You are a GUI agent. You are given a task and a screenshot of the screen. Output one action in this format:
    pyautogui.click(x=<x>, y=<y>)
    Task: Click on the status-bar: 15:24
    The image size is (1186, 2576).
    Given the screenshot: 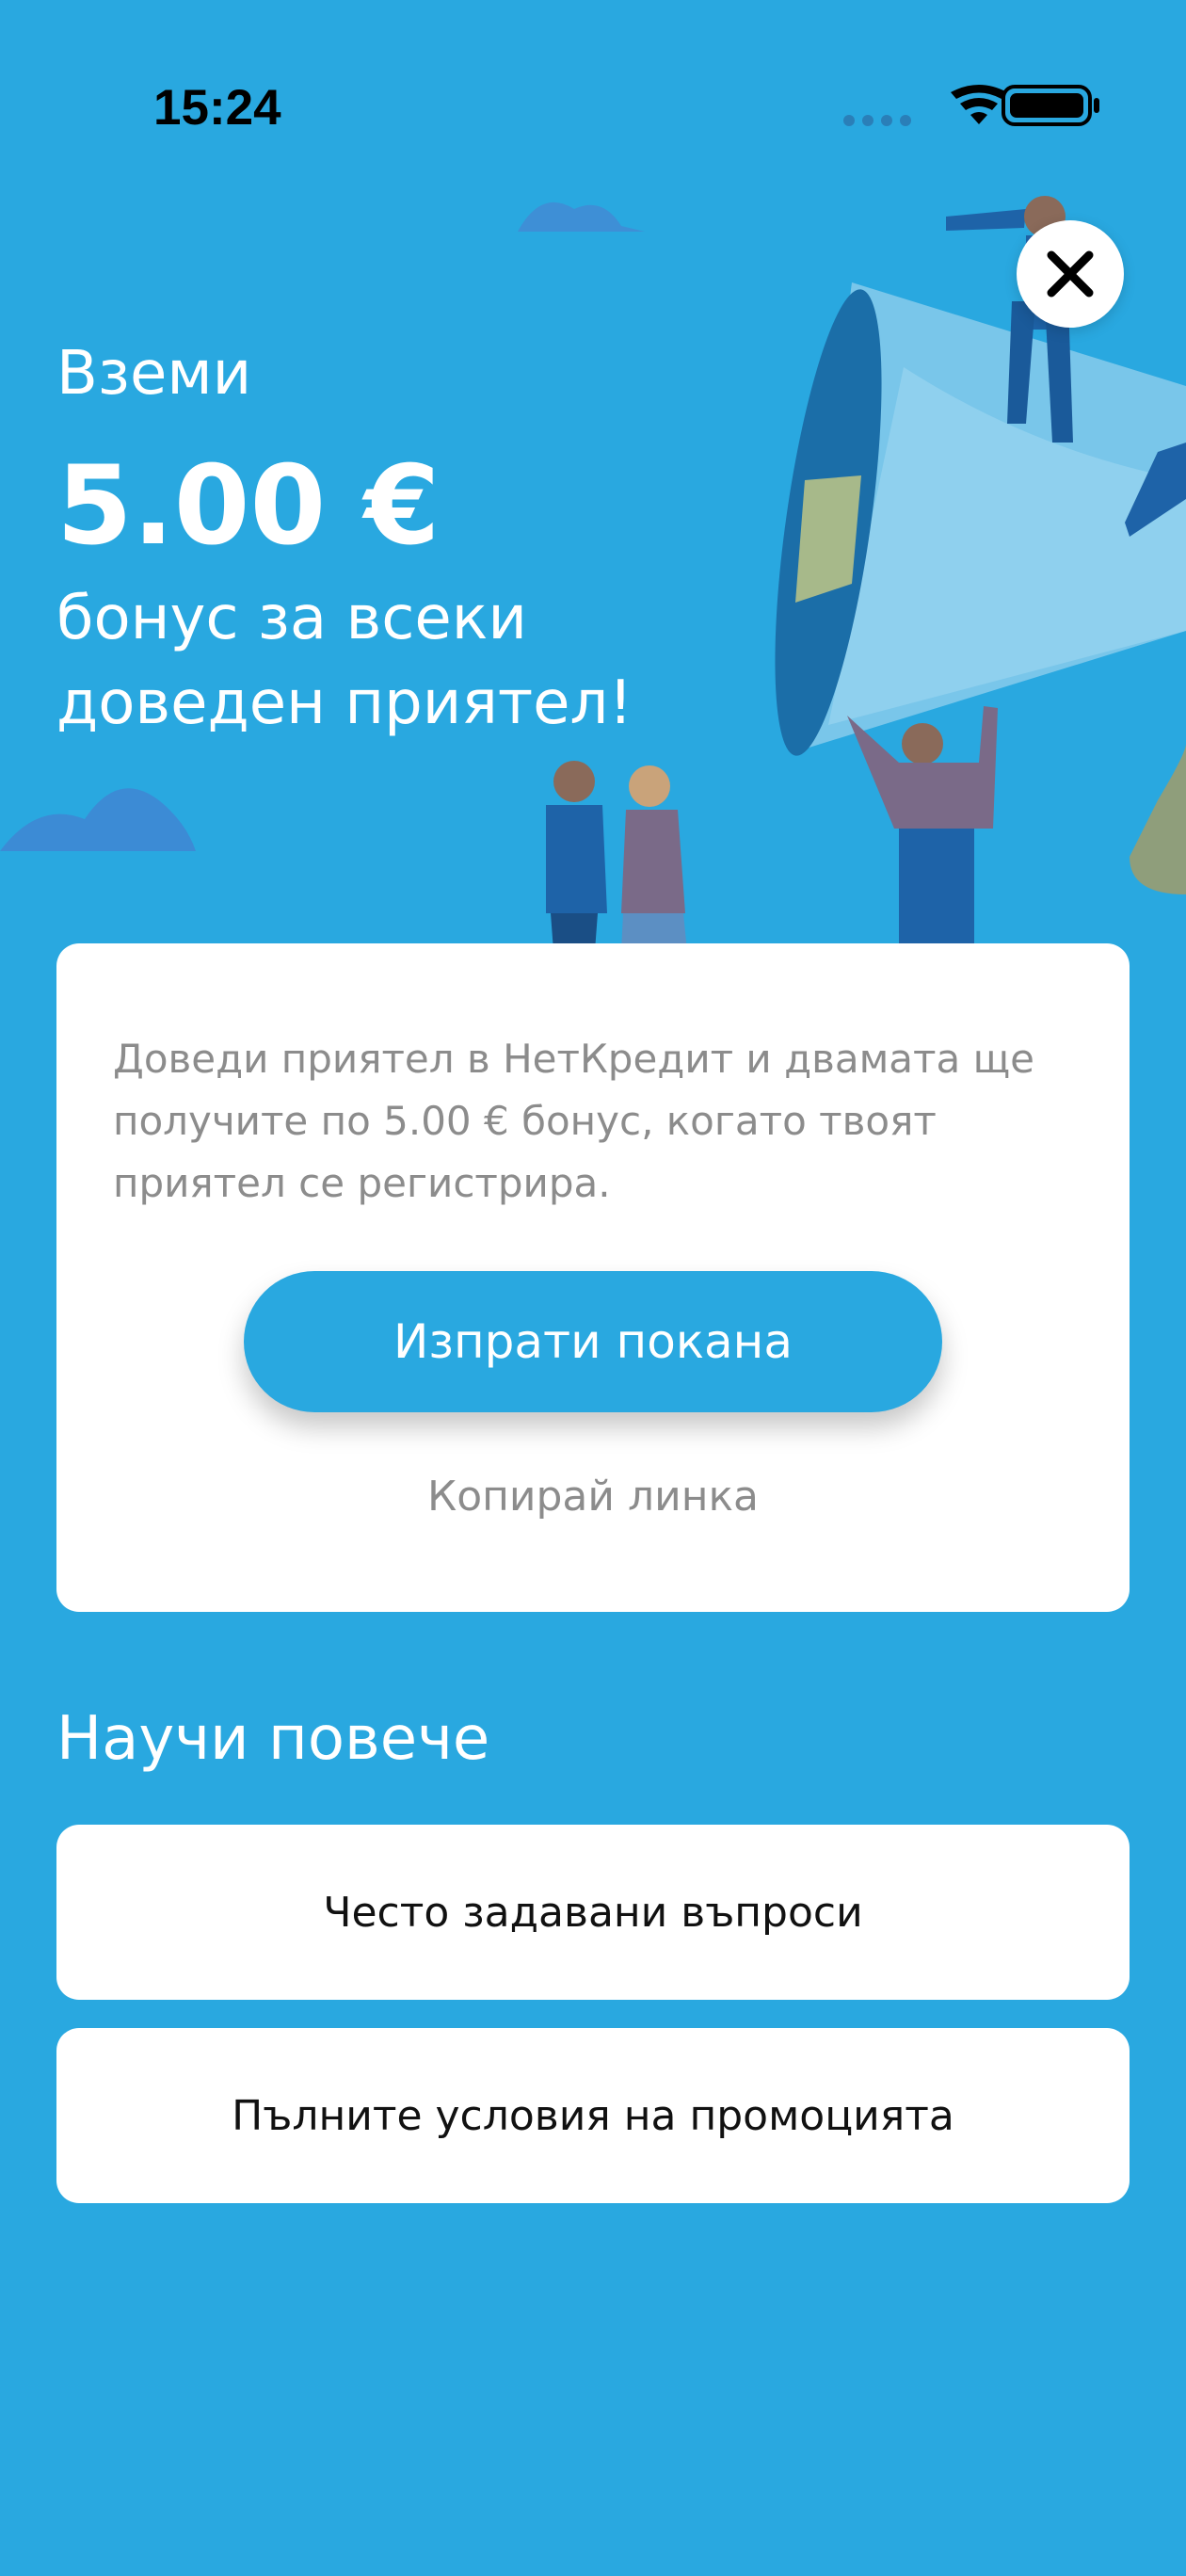 What is the action you would take?
    pyautogui.click(x=593, y=70)
    